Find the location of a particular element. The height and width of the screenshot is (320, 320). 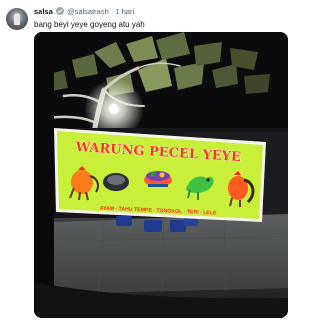

tweet-time: 1 hari is located at coordinates (124, 11).